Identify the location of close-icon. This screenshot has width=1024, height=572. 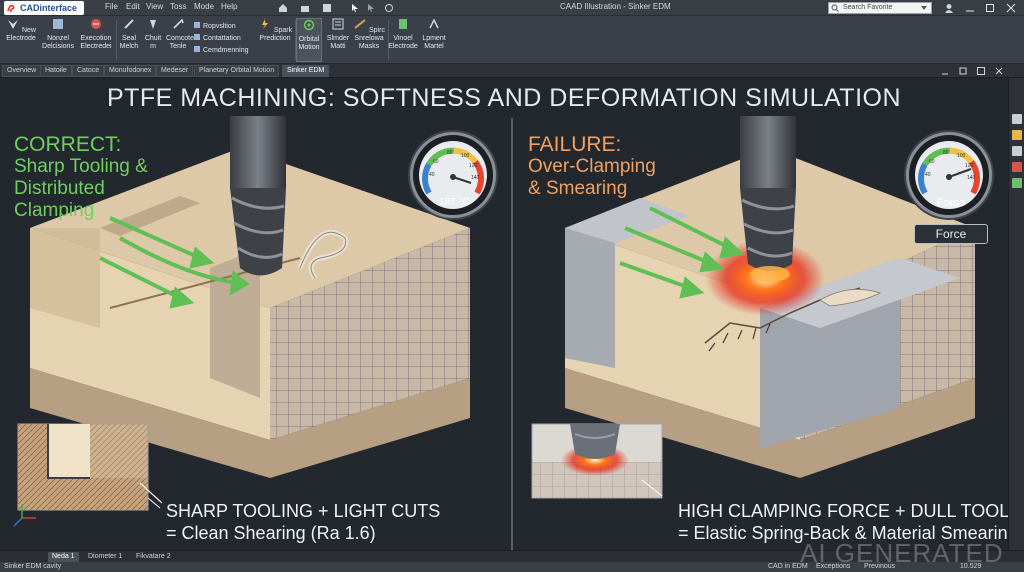
(1011, 8).